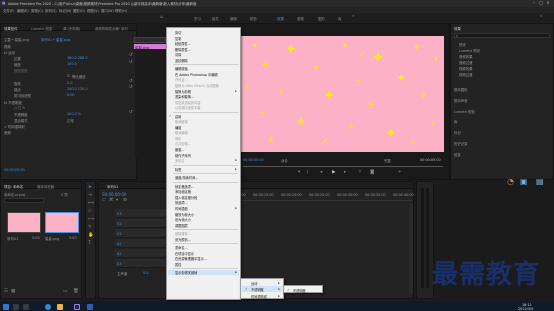 This screenshot has width=554, height=311. I want to click on razor-tool-icon: ◇, so click(89, 212).